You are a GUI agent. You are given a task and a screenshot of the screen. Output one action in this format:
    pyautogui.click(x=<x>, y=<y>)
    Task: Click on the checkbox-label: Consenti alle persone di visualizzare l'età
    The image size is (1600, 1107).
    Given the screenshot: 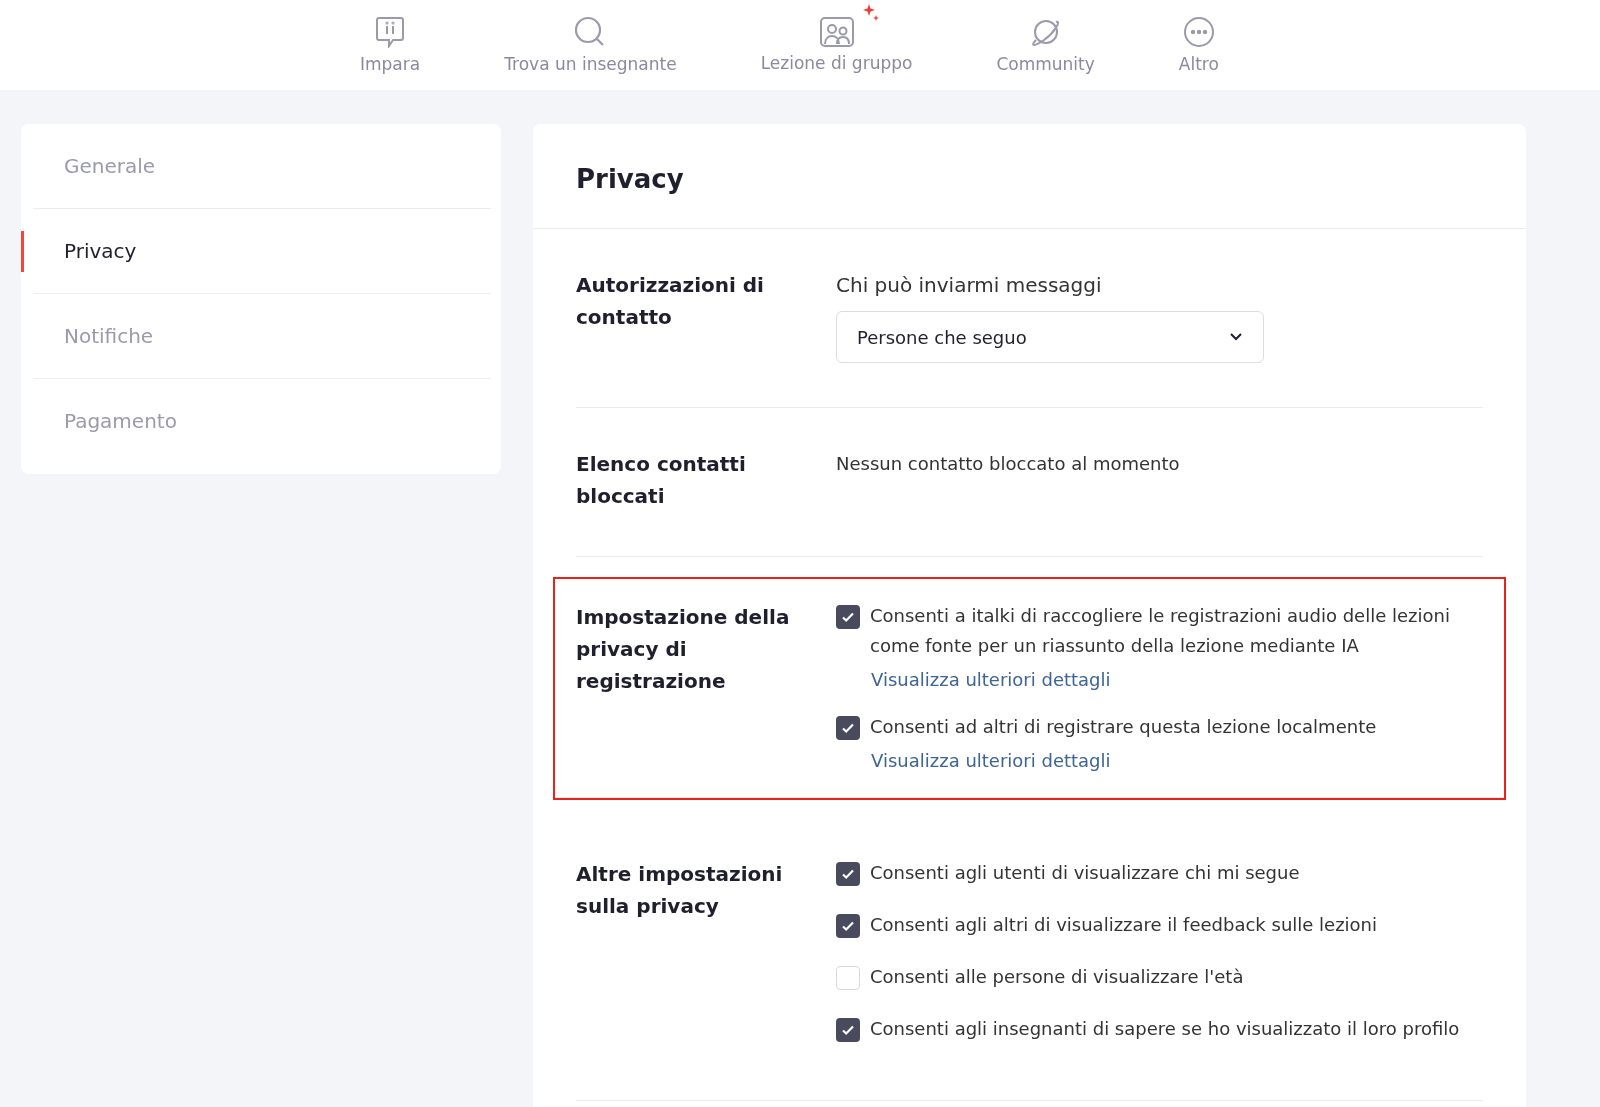 What is the action you would take?
    pyautogui.click(x=1057, y=977)
    